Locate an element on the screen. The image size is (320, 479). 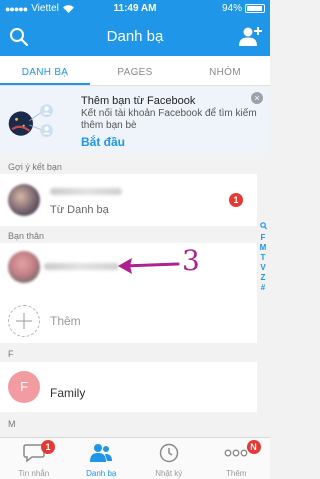
index-letter: # is located at coordinates (263, 288).